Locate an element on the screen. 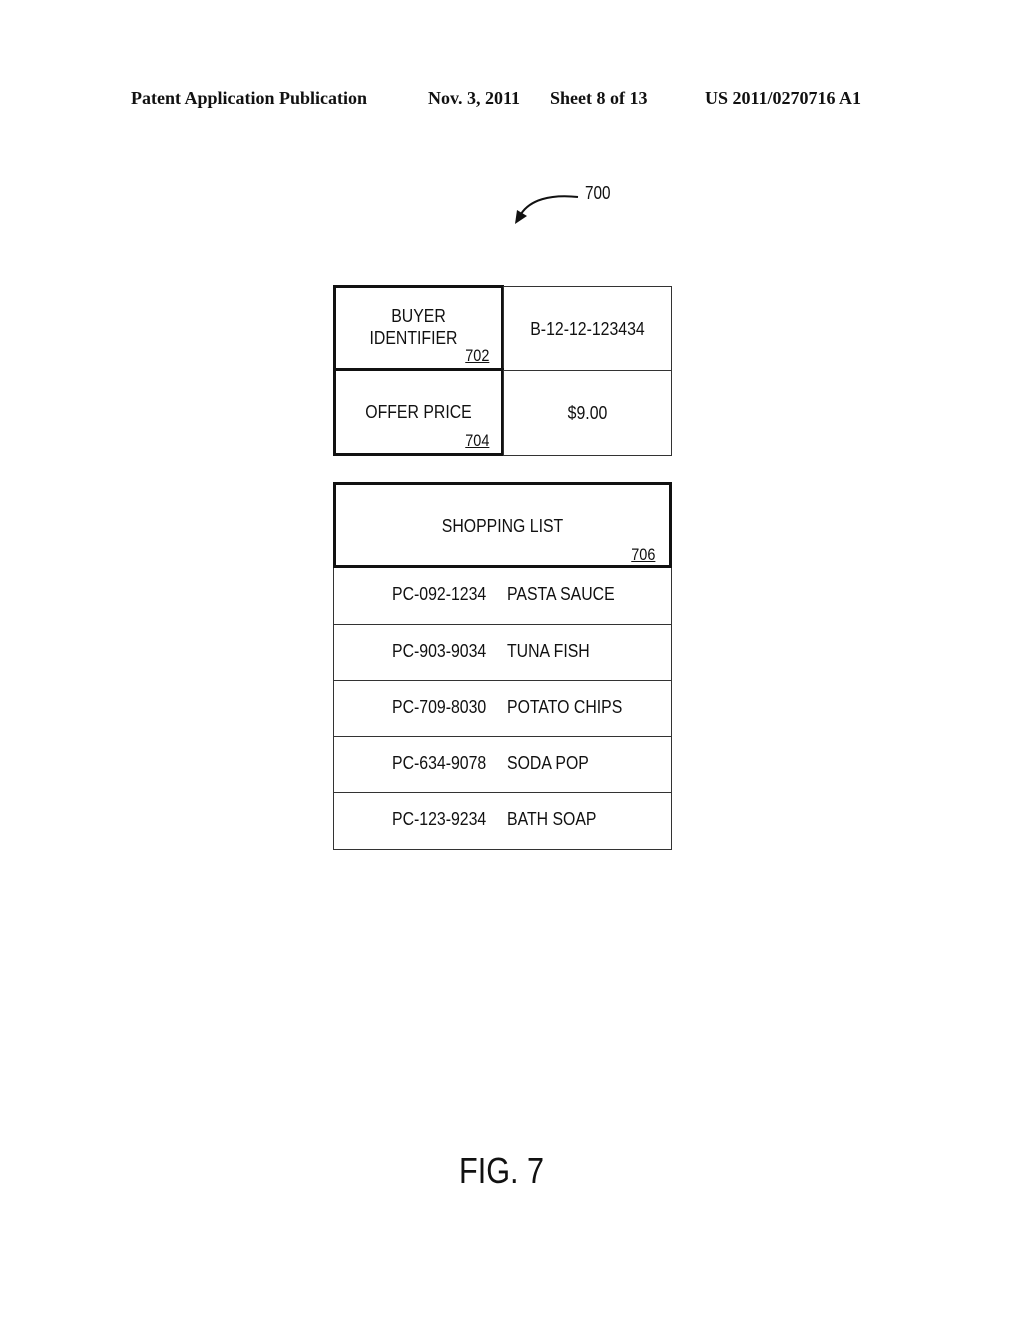  buyer-identifier-label-line1: BUYER is located at coordinates (418, 316).